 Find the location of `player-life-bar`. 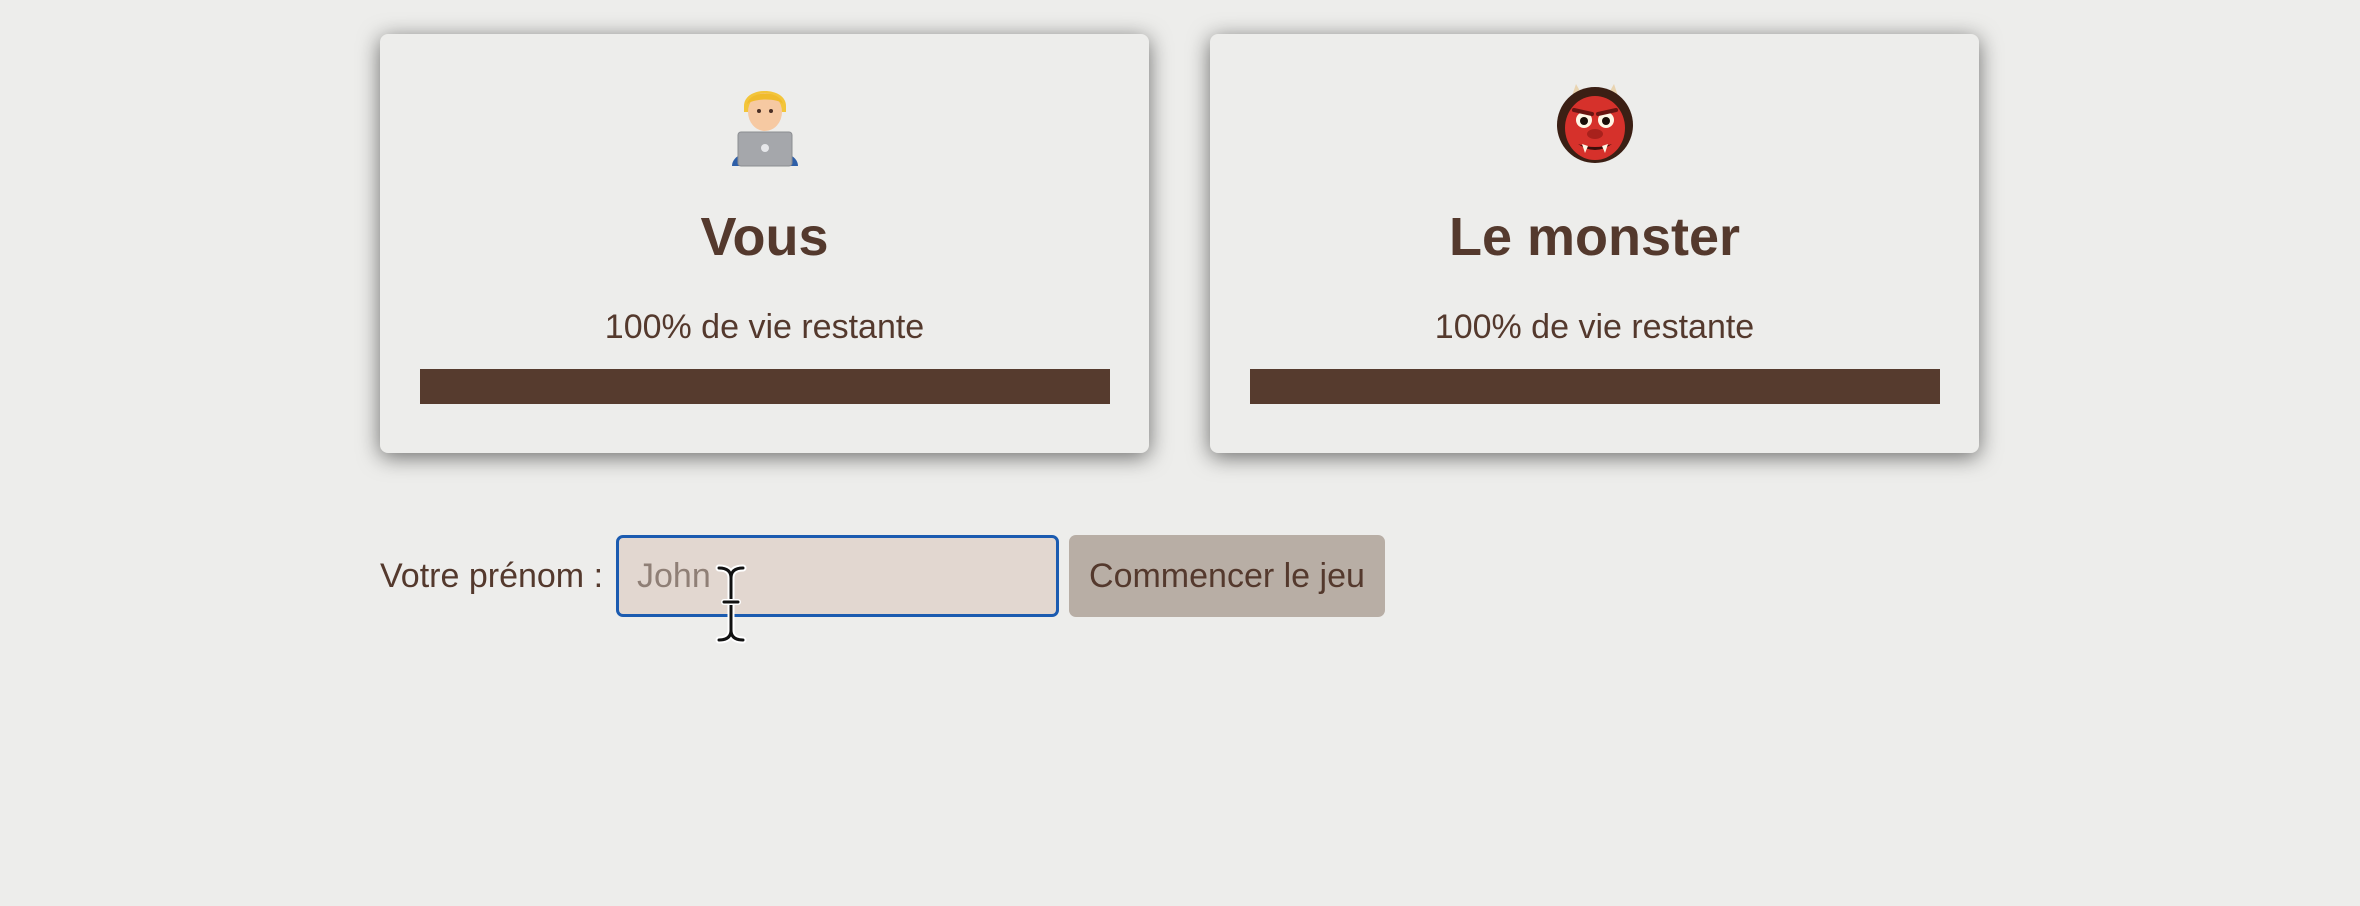

player-life-bar is located at coordinates (765, 386).